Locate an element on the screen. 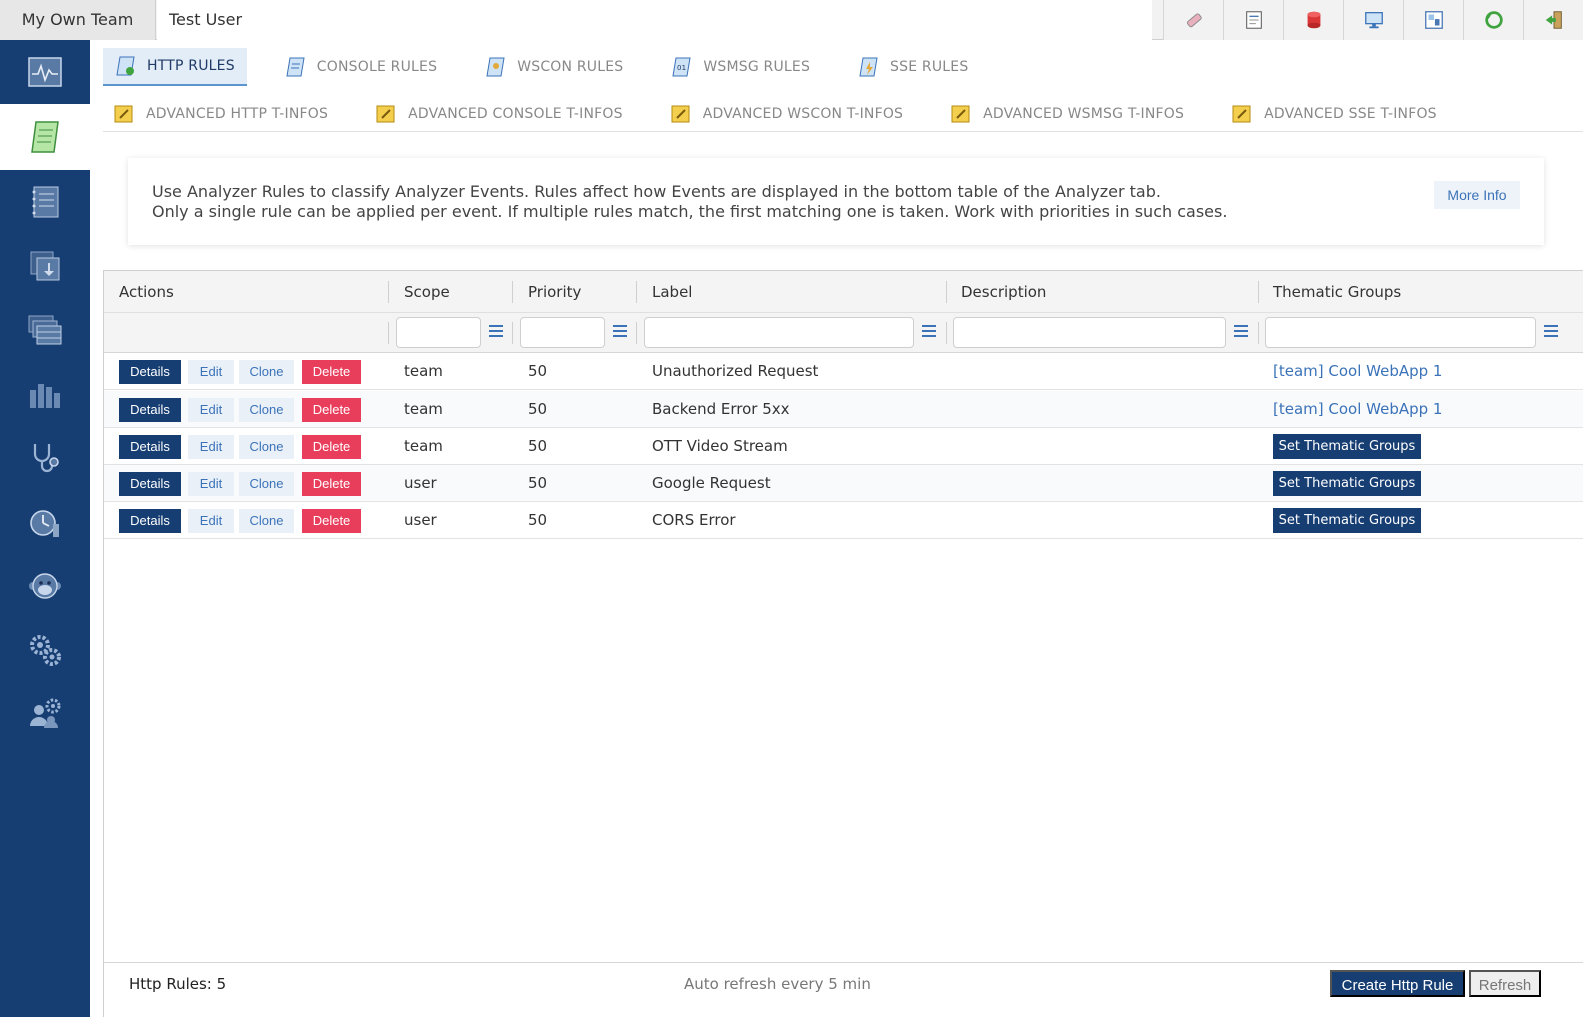  scope-filter-menu-icon is located at coordinates (496, 332).